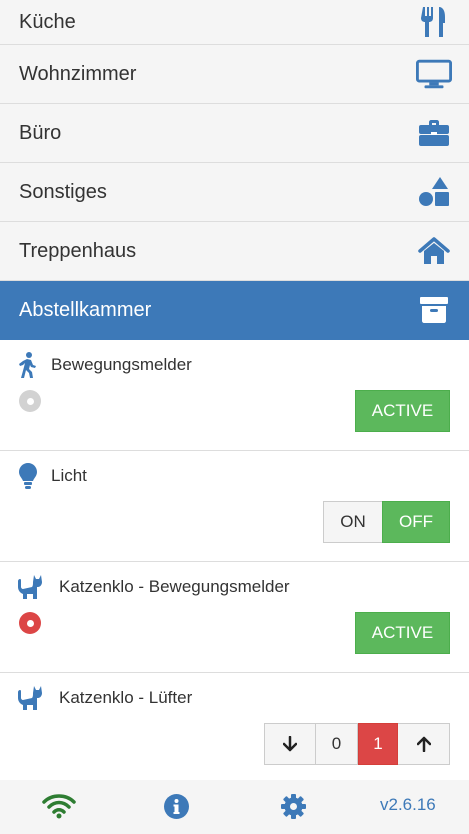 The height and width of the screenshot is (834, 469). What do you see at coordinates (234, 728) in the screenshot?
I see `device-katzenklo-luefter: Katzenklo - Lüfter 0 1` at bounding box center [234, 728].